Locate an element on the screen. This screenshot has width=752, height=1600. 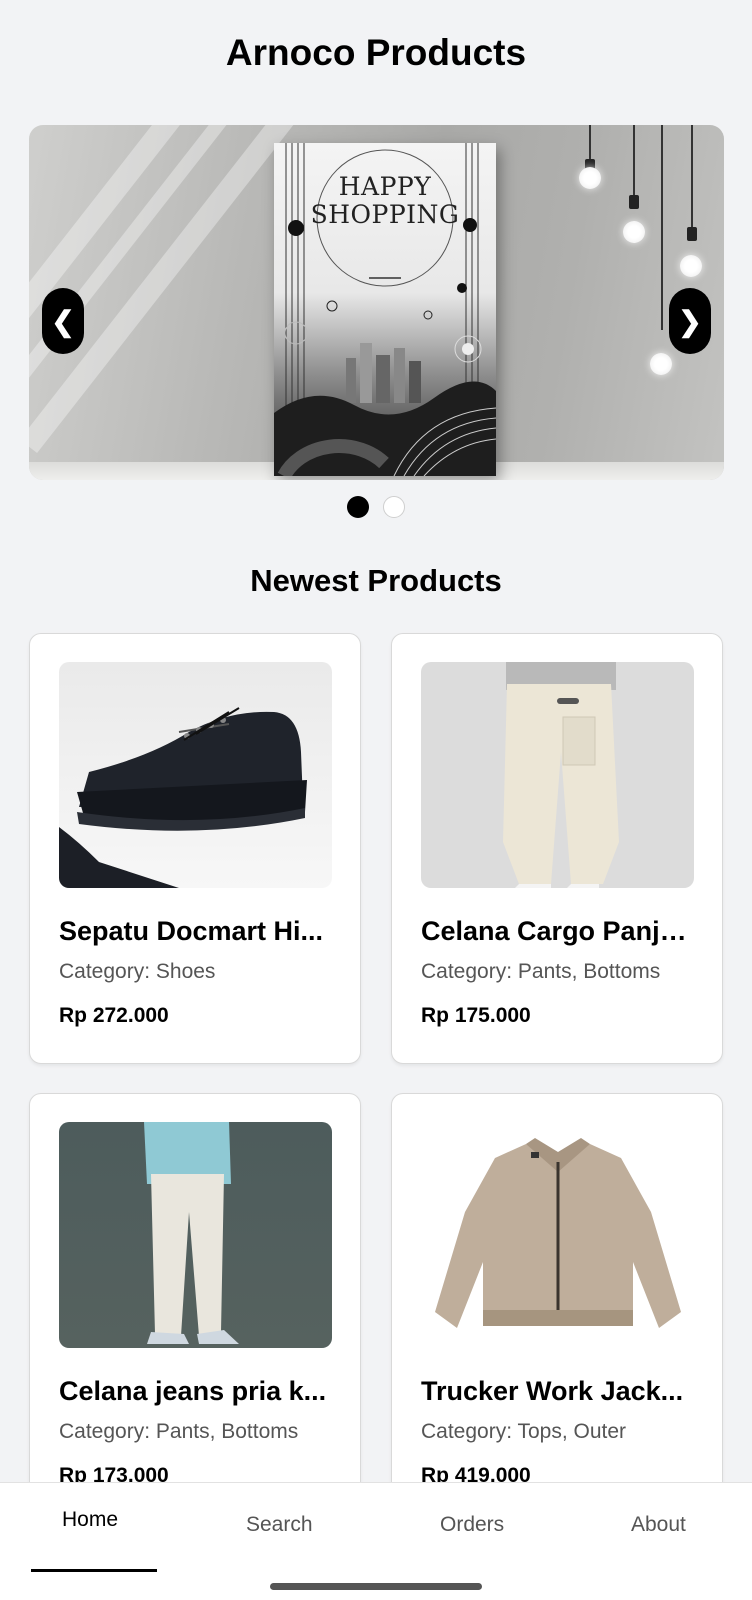
poster-title: HAPPY SHOPPING is located at coordinates (385, 201).